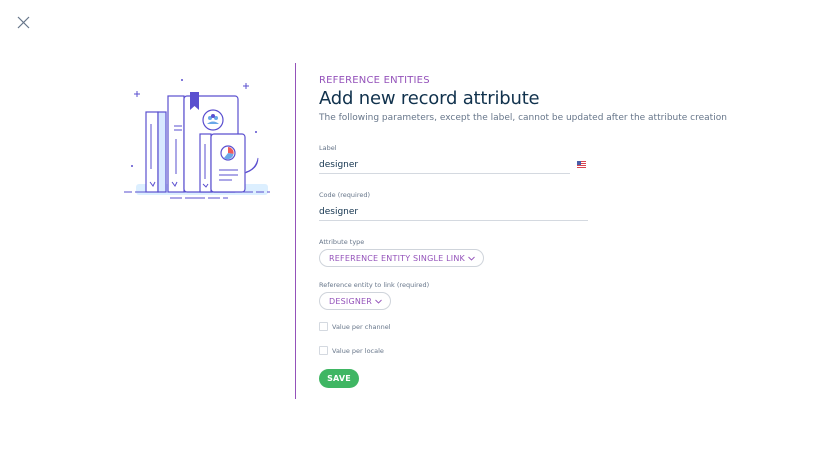  What do you see at coordinates (342, 242) in the screenshot?
I see `attribute-type-label: Attribute type` at bounding box center [342, 242].